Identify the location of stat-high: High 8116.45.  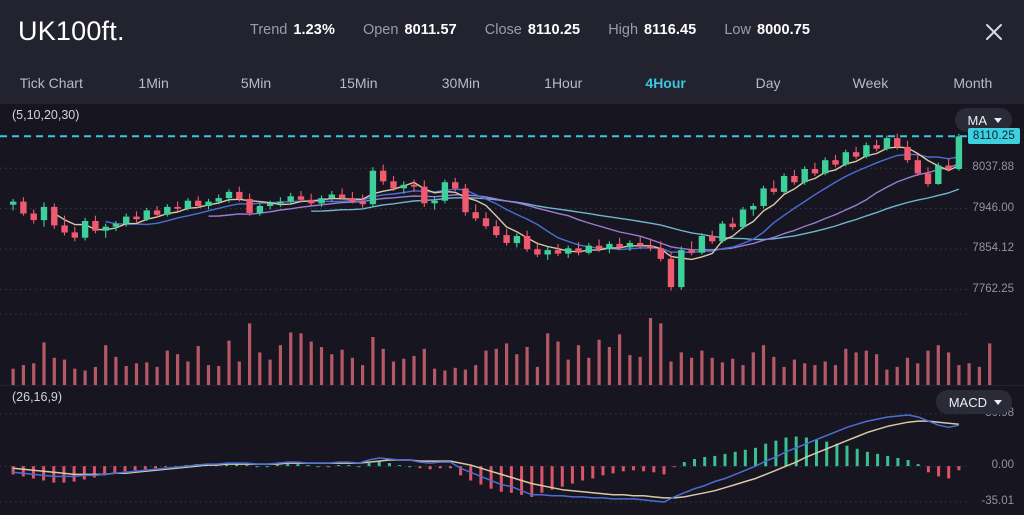
(652, 30).